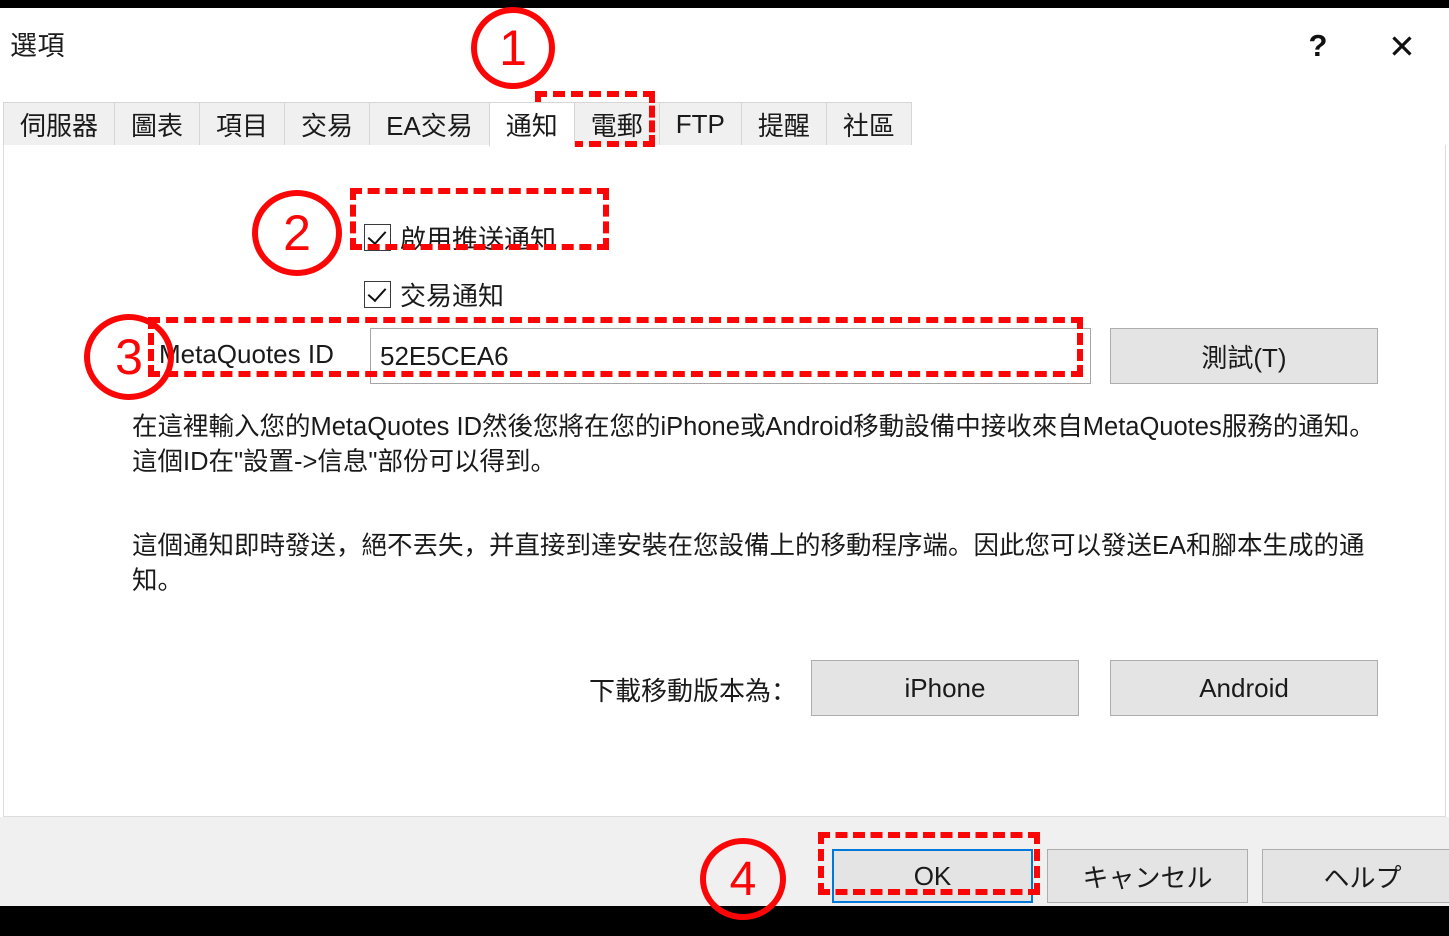 Image resolution: width=1449 pixels, height=936 pixels. I want to click on tab-alerts: 提醒, so click(783, 124).